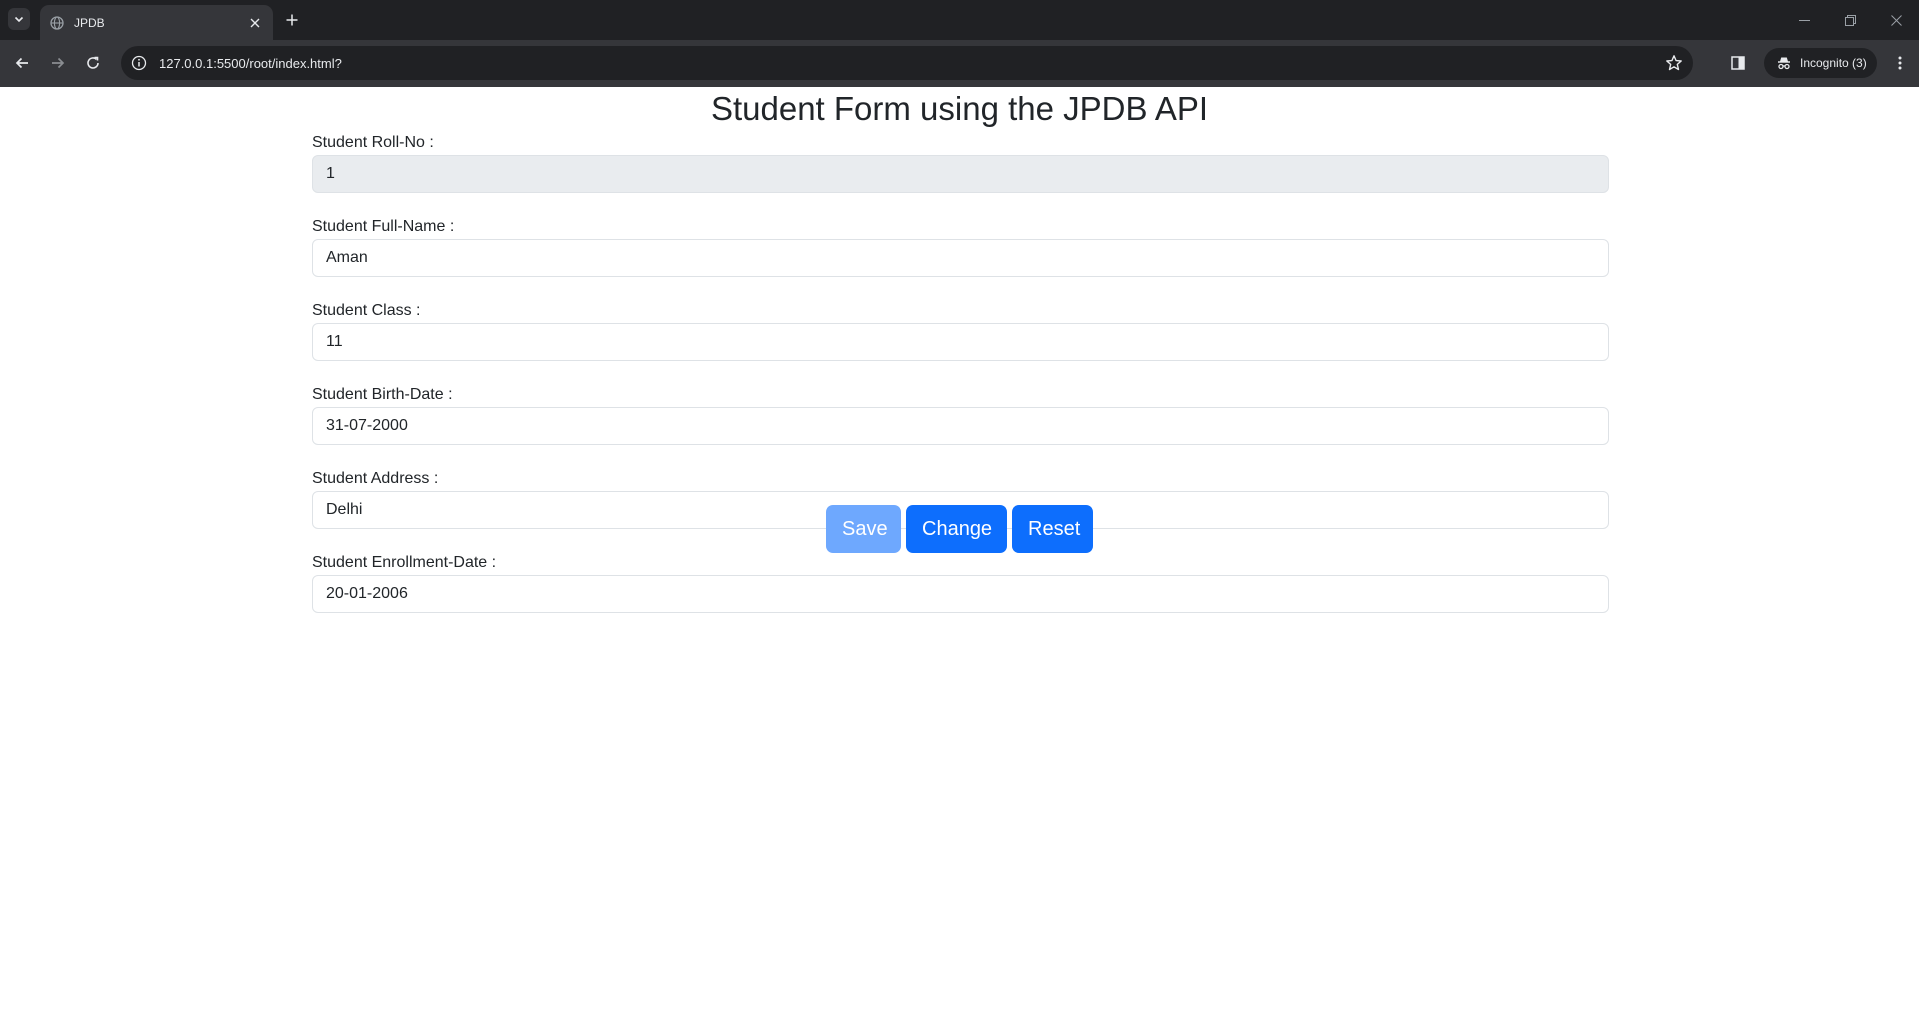 The width and height of the screenshot is (1919, 1027). What do you see at coordinates (375, 478) in the screenshot?
I see `address-label: Student Address :` at bounding box center [375, 478].